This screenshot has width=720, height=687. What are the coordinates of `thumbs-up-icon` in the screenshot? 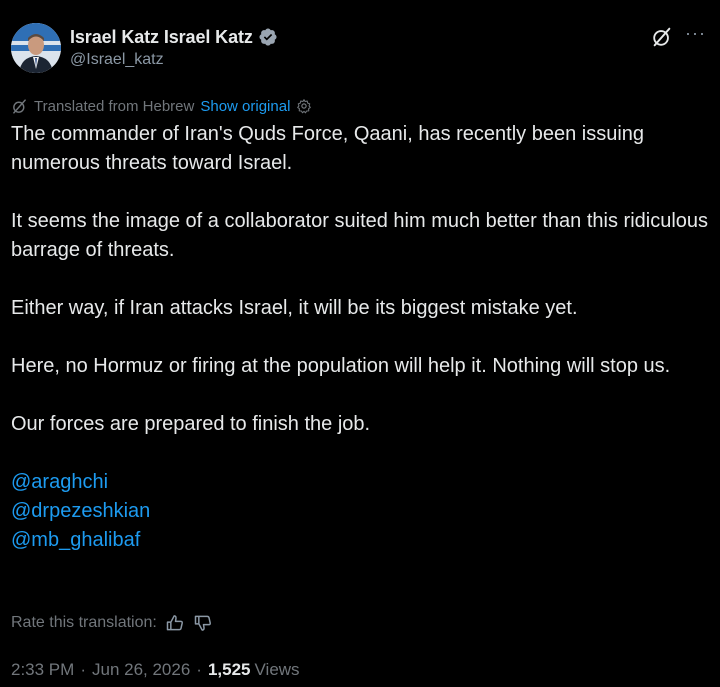 It's located at (175, 623).